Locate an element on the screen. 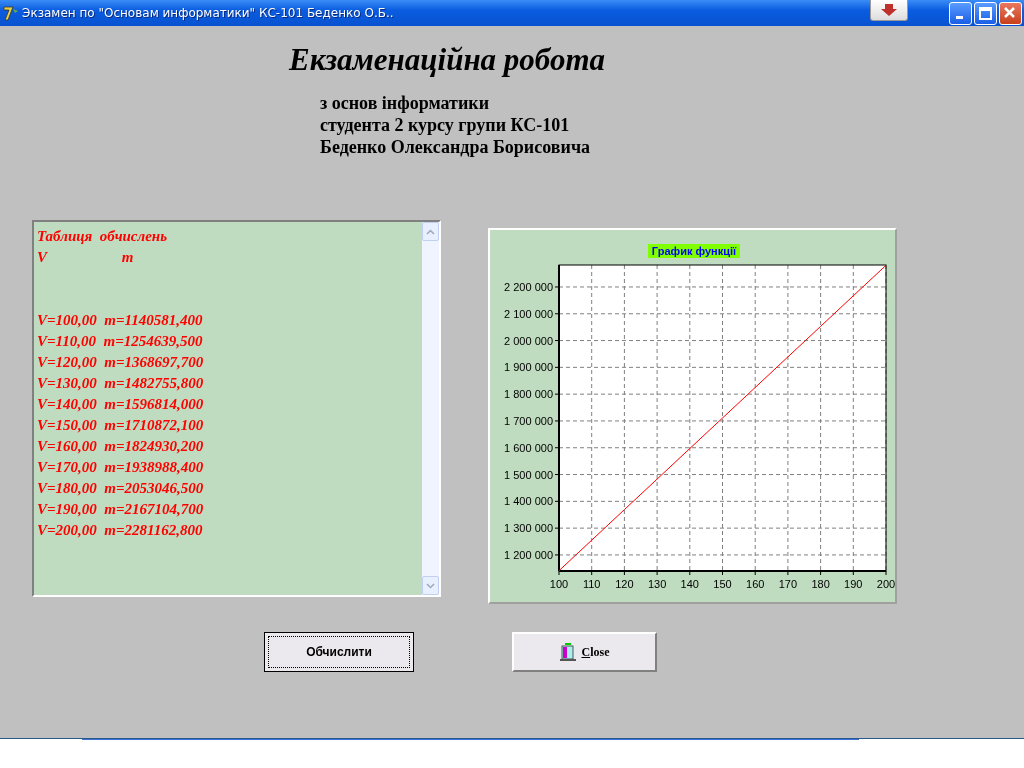 The height and width of the screenshot is (768, 1024). y-tick-label: 1 700 000 is located at coordinates (528, 420).